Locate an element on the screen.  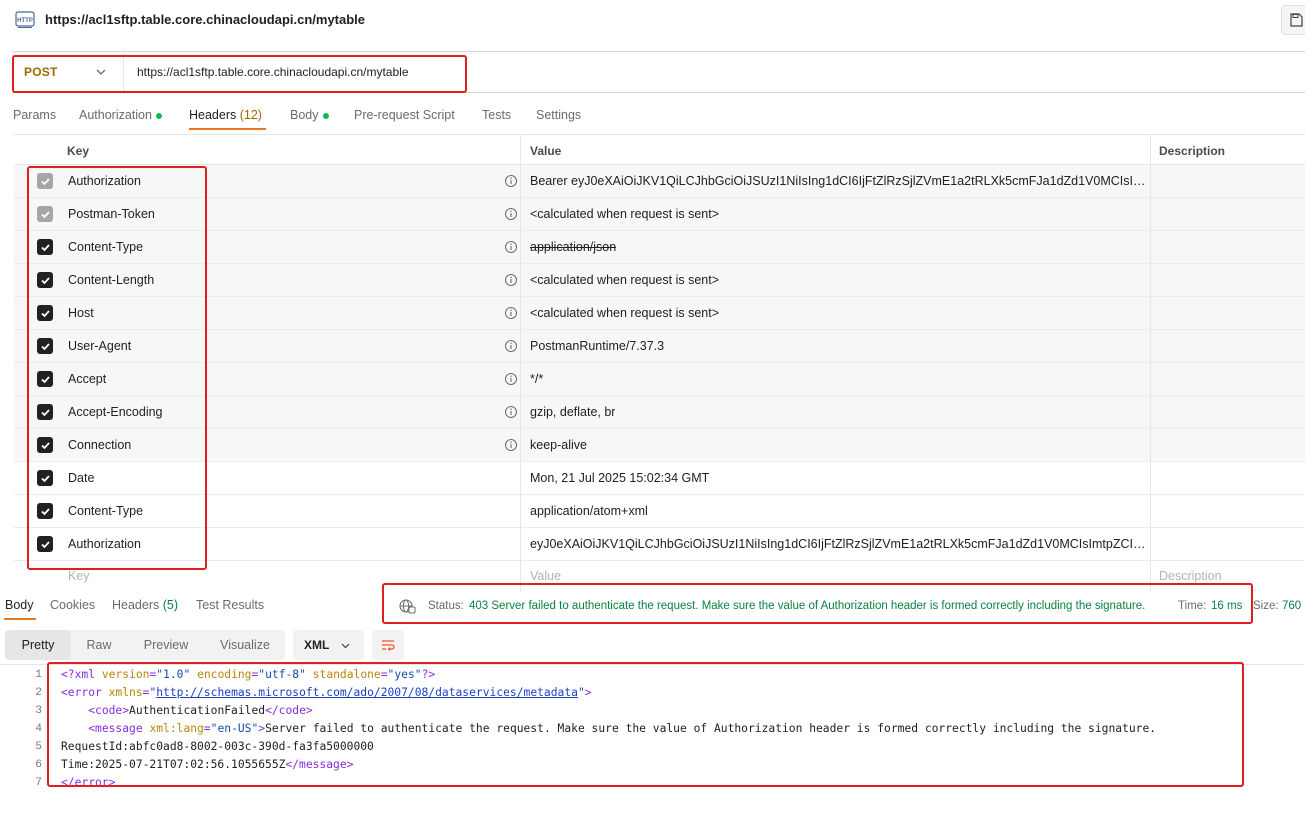
code-token: version is located at coordinates (125, 674).